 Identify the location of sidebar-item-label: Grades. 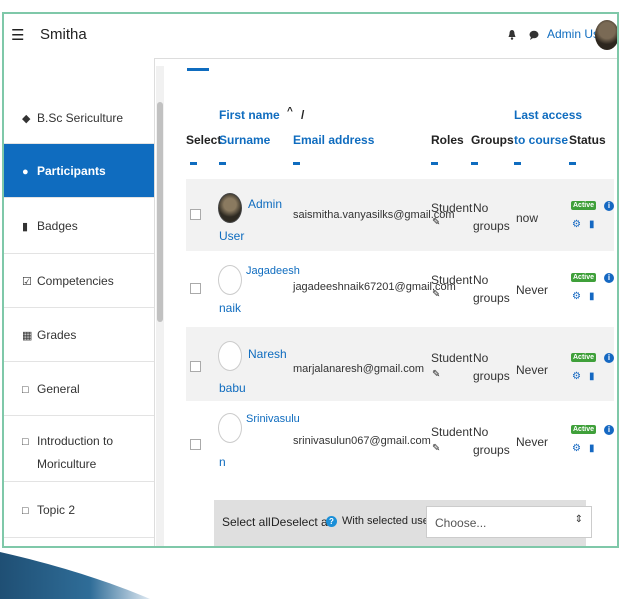
(57, 335).